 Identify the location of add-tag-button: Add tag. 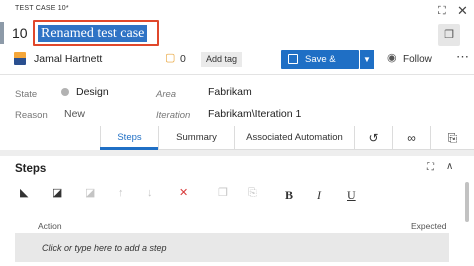
(222, 59).